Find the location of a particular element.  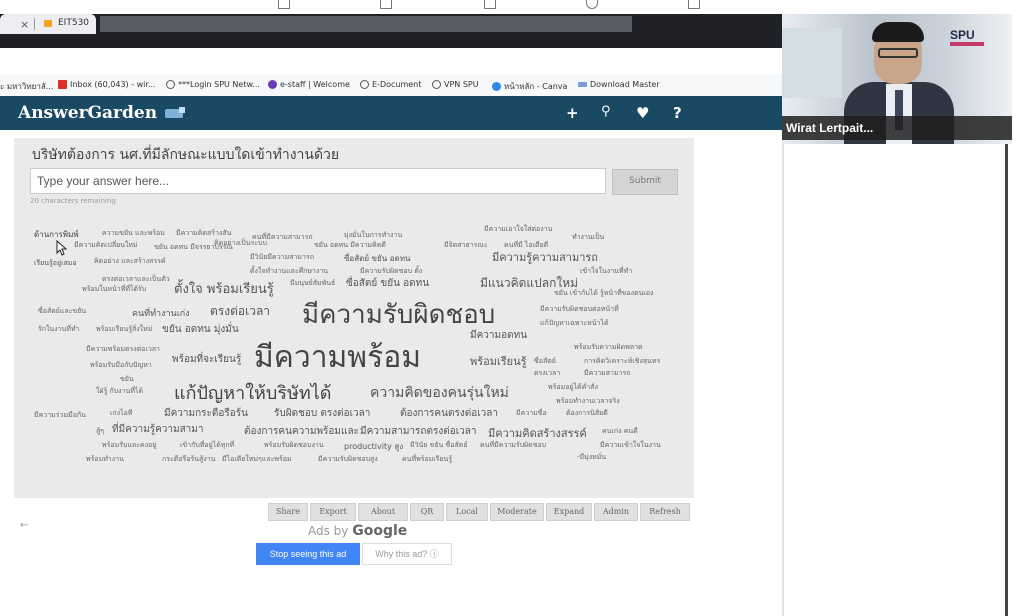

bookmark-item: Download Master is located at coordinates (619, 84).